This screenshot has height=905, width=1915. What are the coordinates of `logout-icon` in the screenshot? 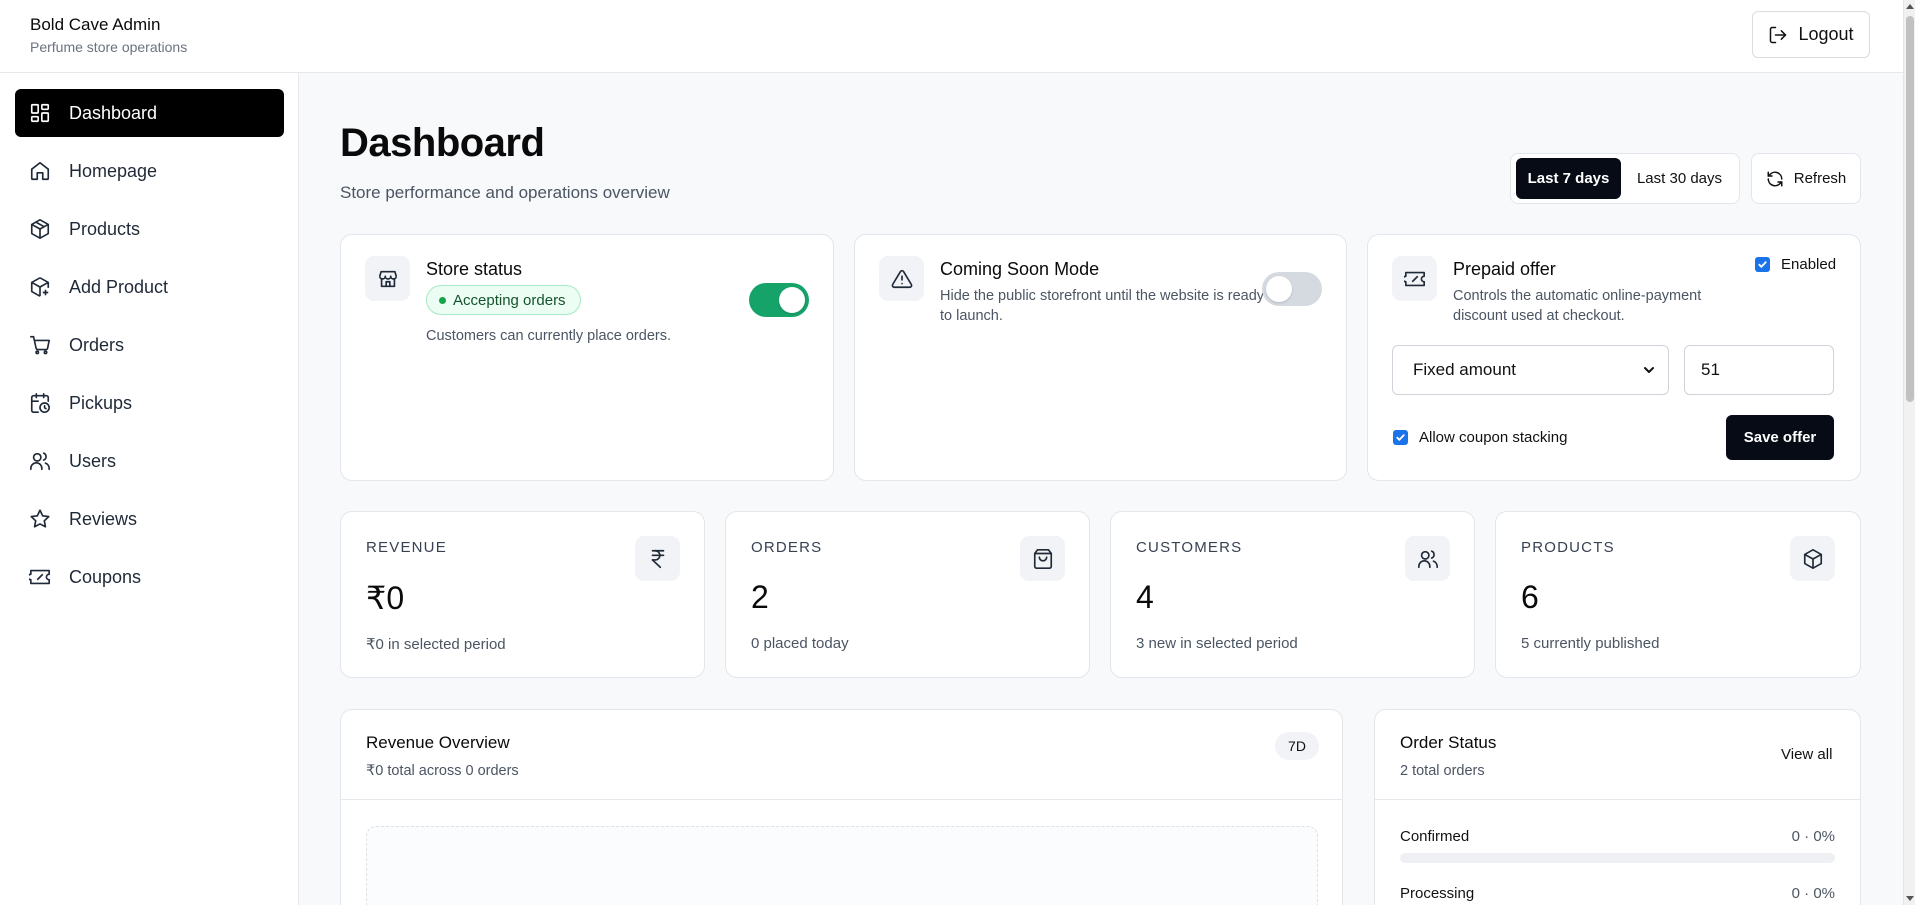 It's located at (1778, 34).